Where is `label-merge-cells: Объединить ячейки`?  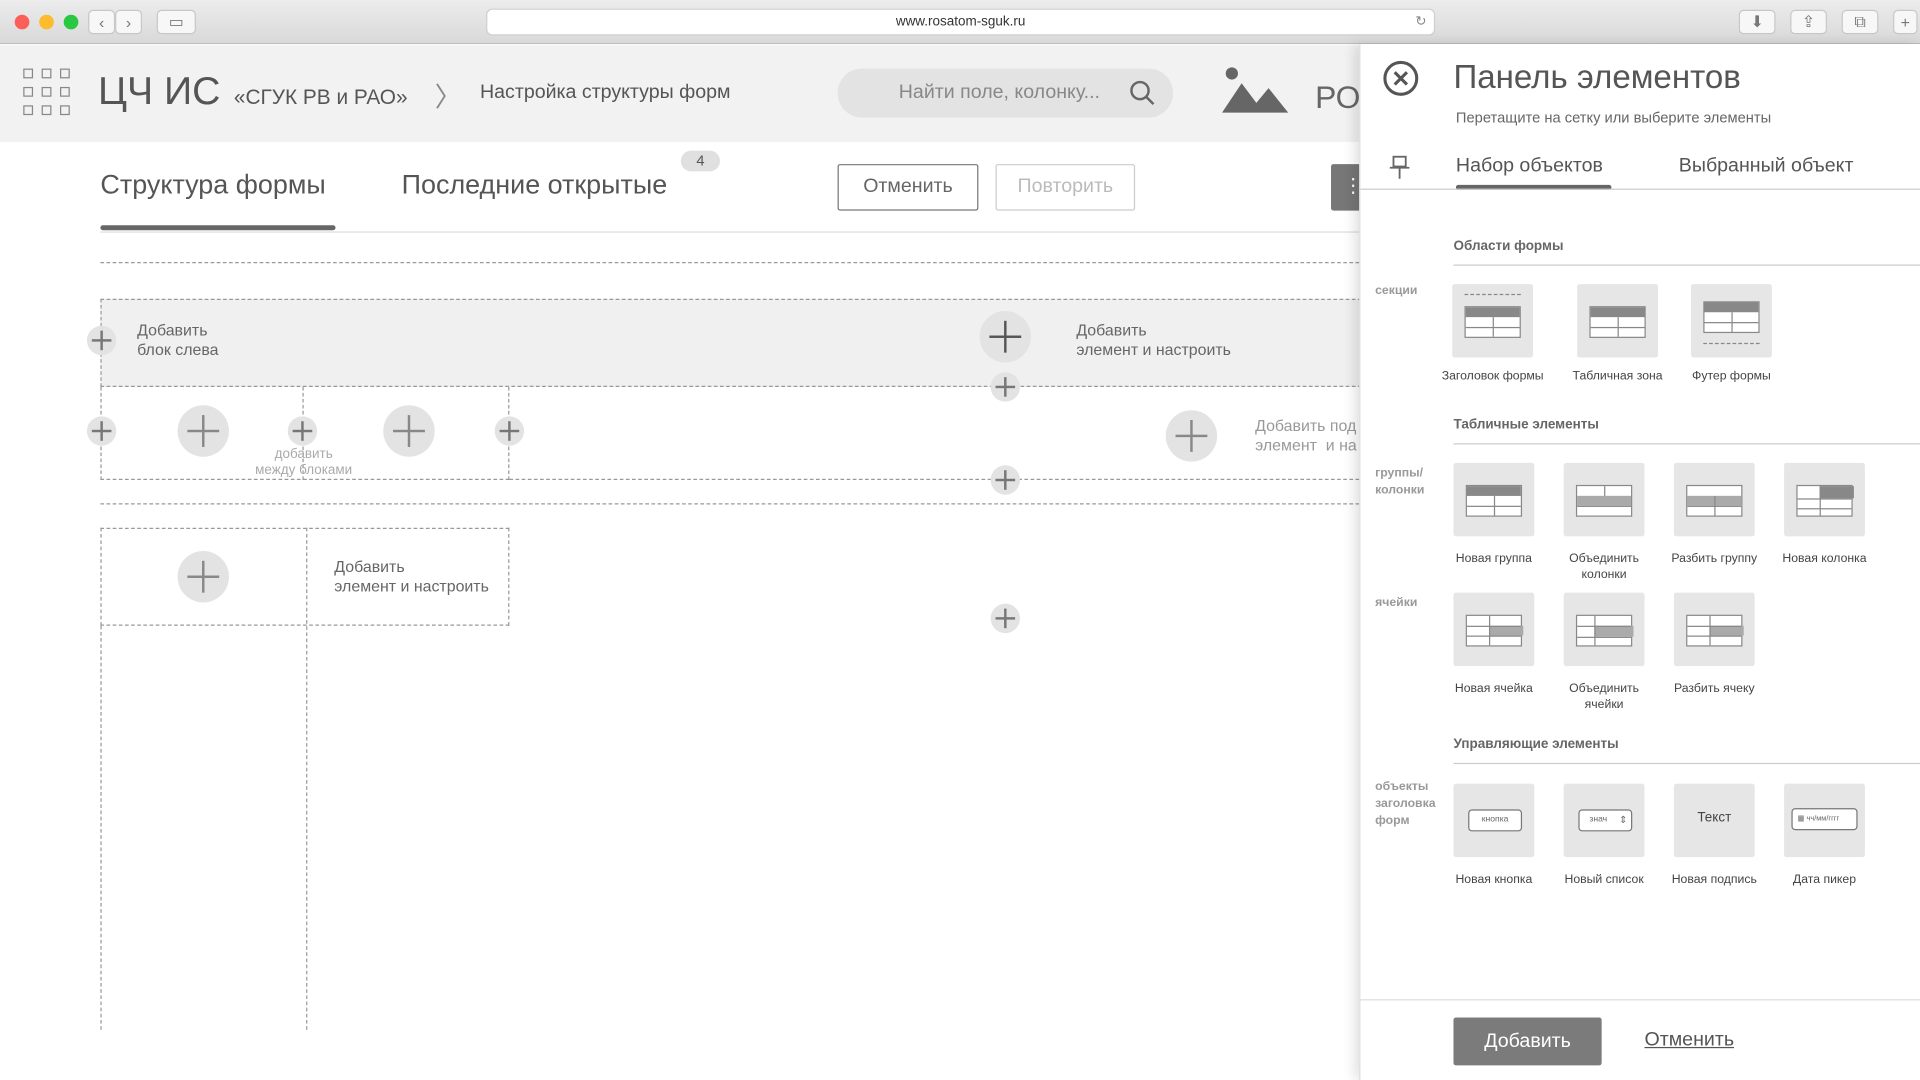 label-merge-cells: Объединить ячейки is located at coordinates (1604, 697).